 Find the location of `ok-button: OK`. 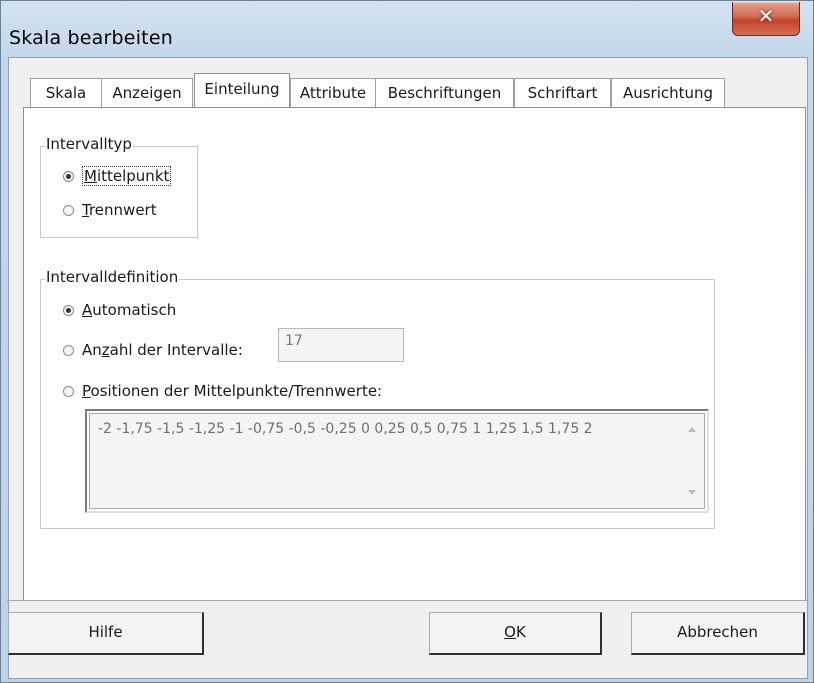

ok-button: OK is located at coordinates (515, 633).